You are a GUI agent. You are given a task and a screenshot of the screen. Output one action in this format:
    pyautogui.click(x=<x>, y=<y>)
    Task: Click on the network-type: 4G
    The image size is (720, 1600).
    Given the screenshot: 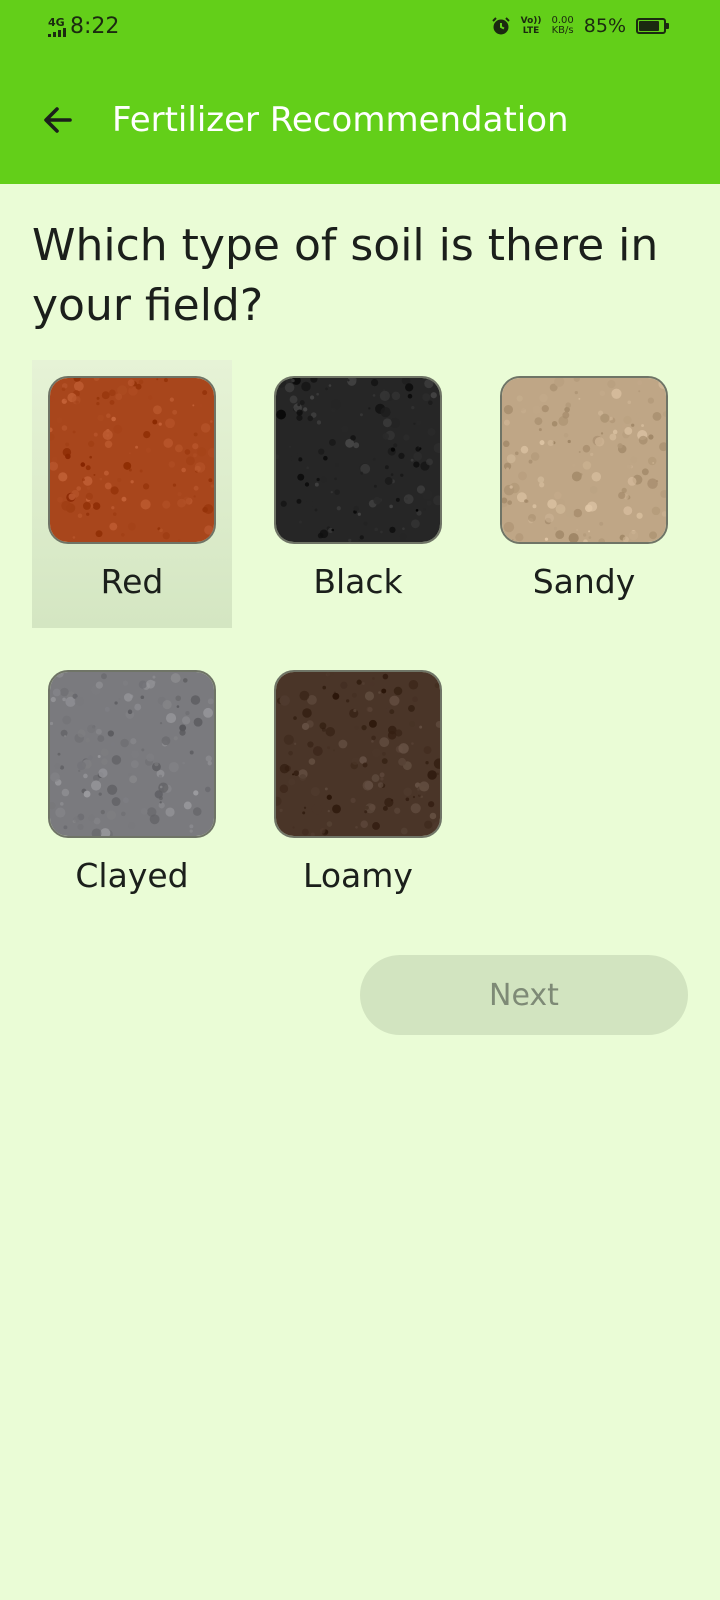 What is the action you would take?
    pyautogui.click(x=56, y=22)
    